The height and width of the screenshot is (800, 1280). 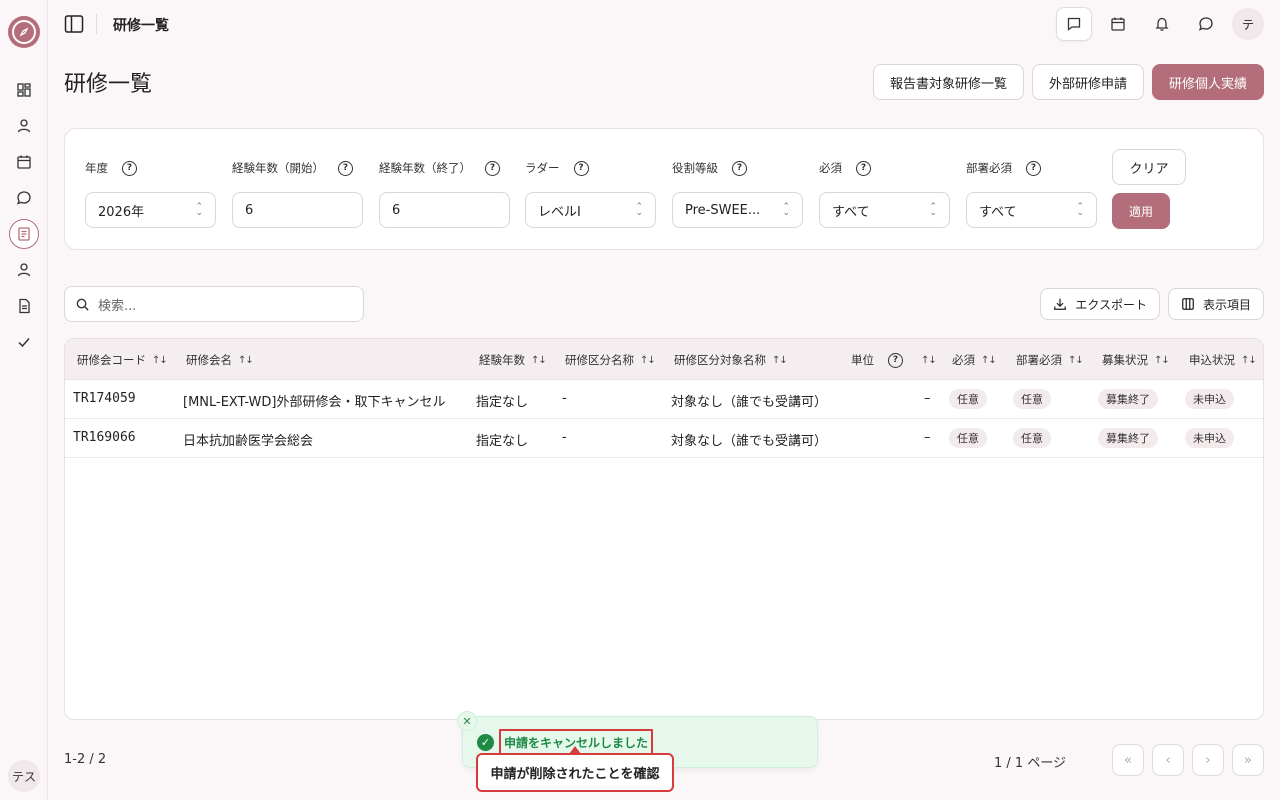 I want to click on input-value: 6, so click(x=249, y=210).